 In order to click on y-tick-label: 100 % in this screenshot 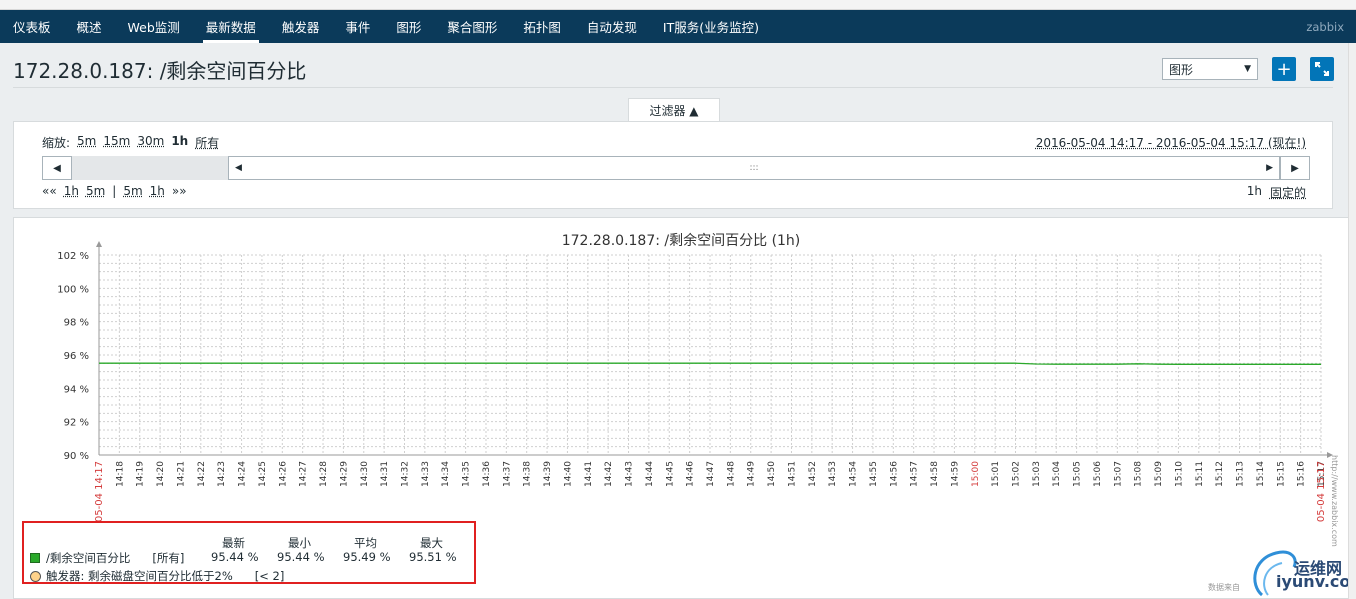, I will do `click(73, 289)`.